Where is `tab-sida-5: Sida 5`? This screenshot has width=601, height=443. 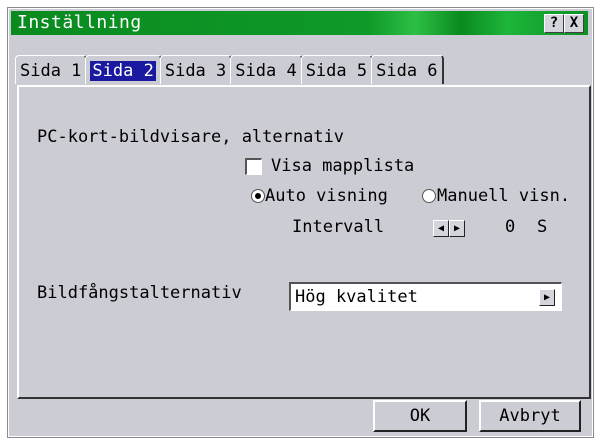
tab-sida-5: Sida 5 is located at coordinates (337, 69).